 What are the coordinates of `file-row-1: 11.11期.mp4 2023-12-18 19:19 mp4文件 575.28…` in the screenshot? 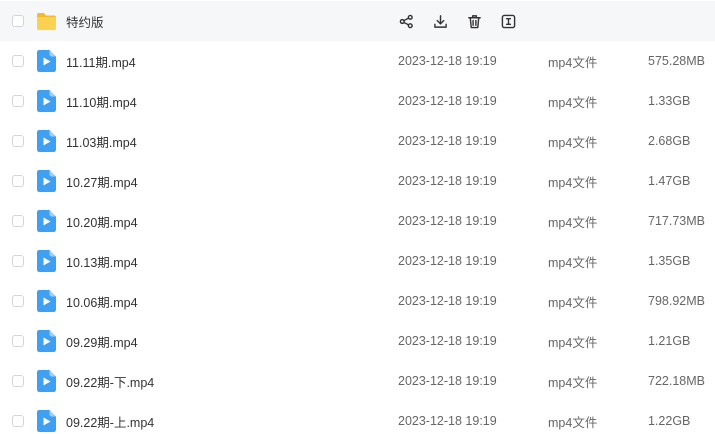 It's located at (357, 61).